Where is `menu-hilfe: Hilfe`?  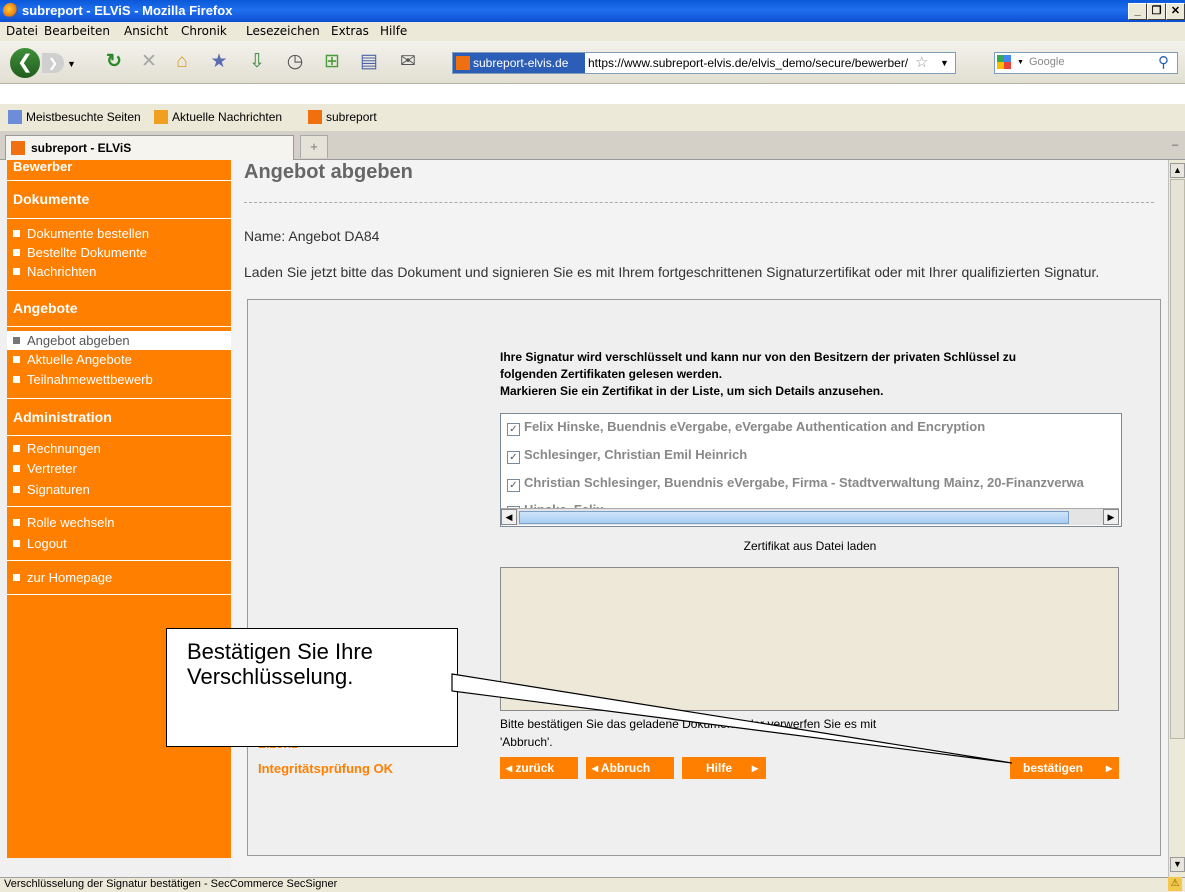
menu-hilfe: Hilfe is located at coordinates (393, 31).